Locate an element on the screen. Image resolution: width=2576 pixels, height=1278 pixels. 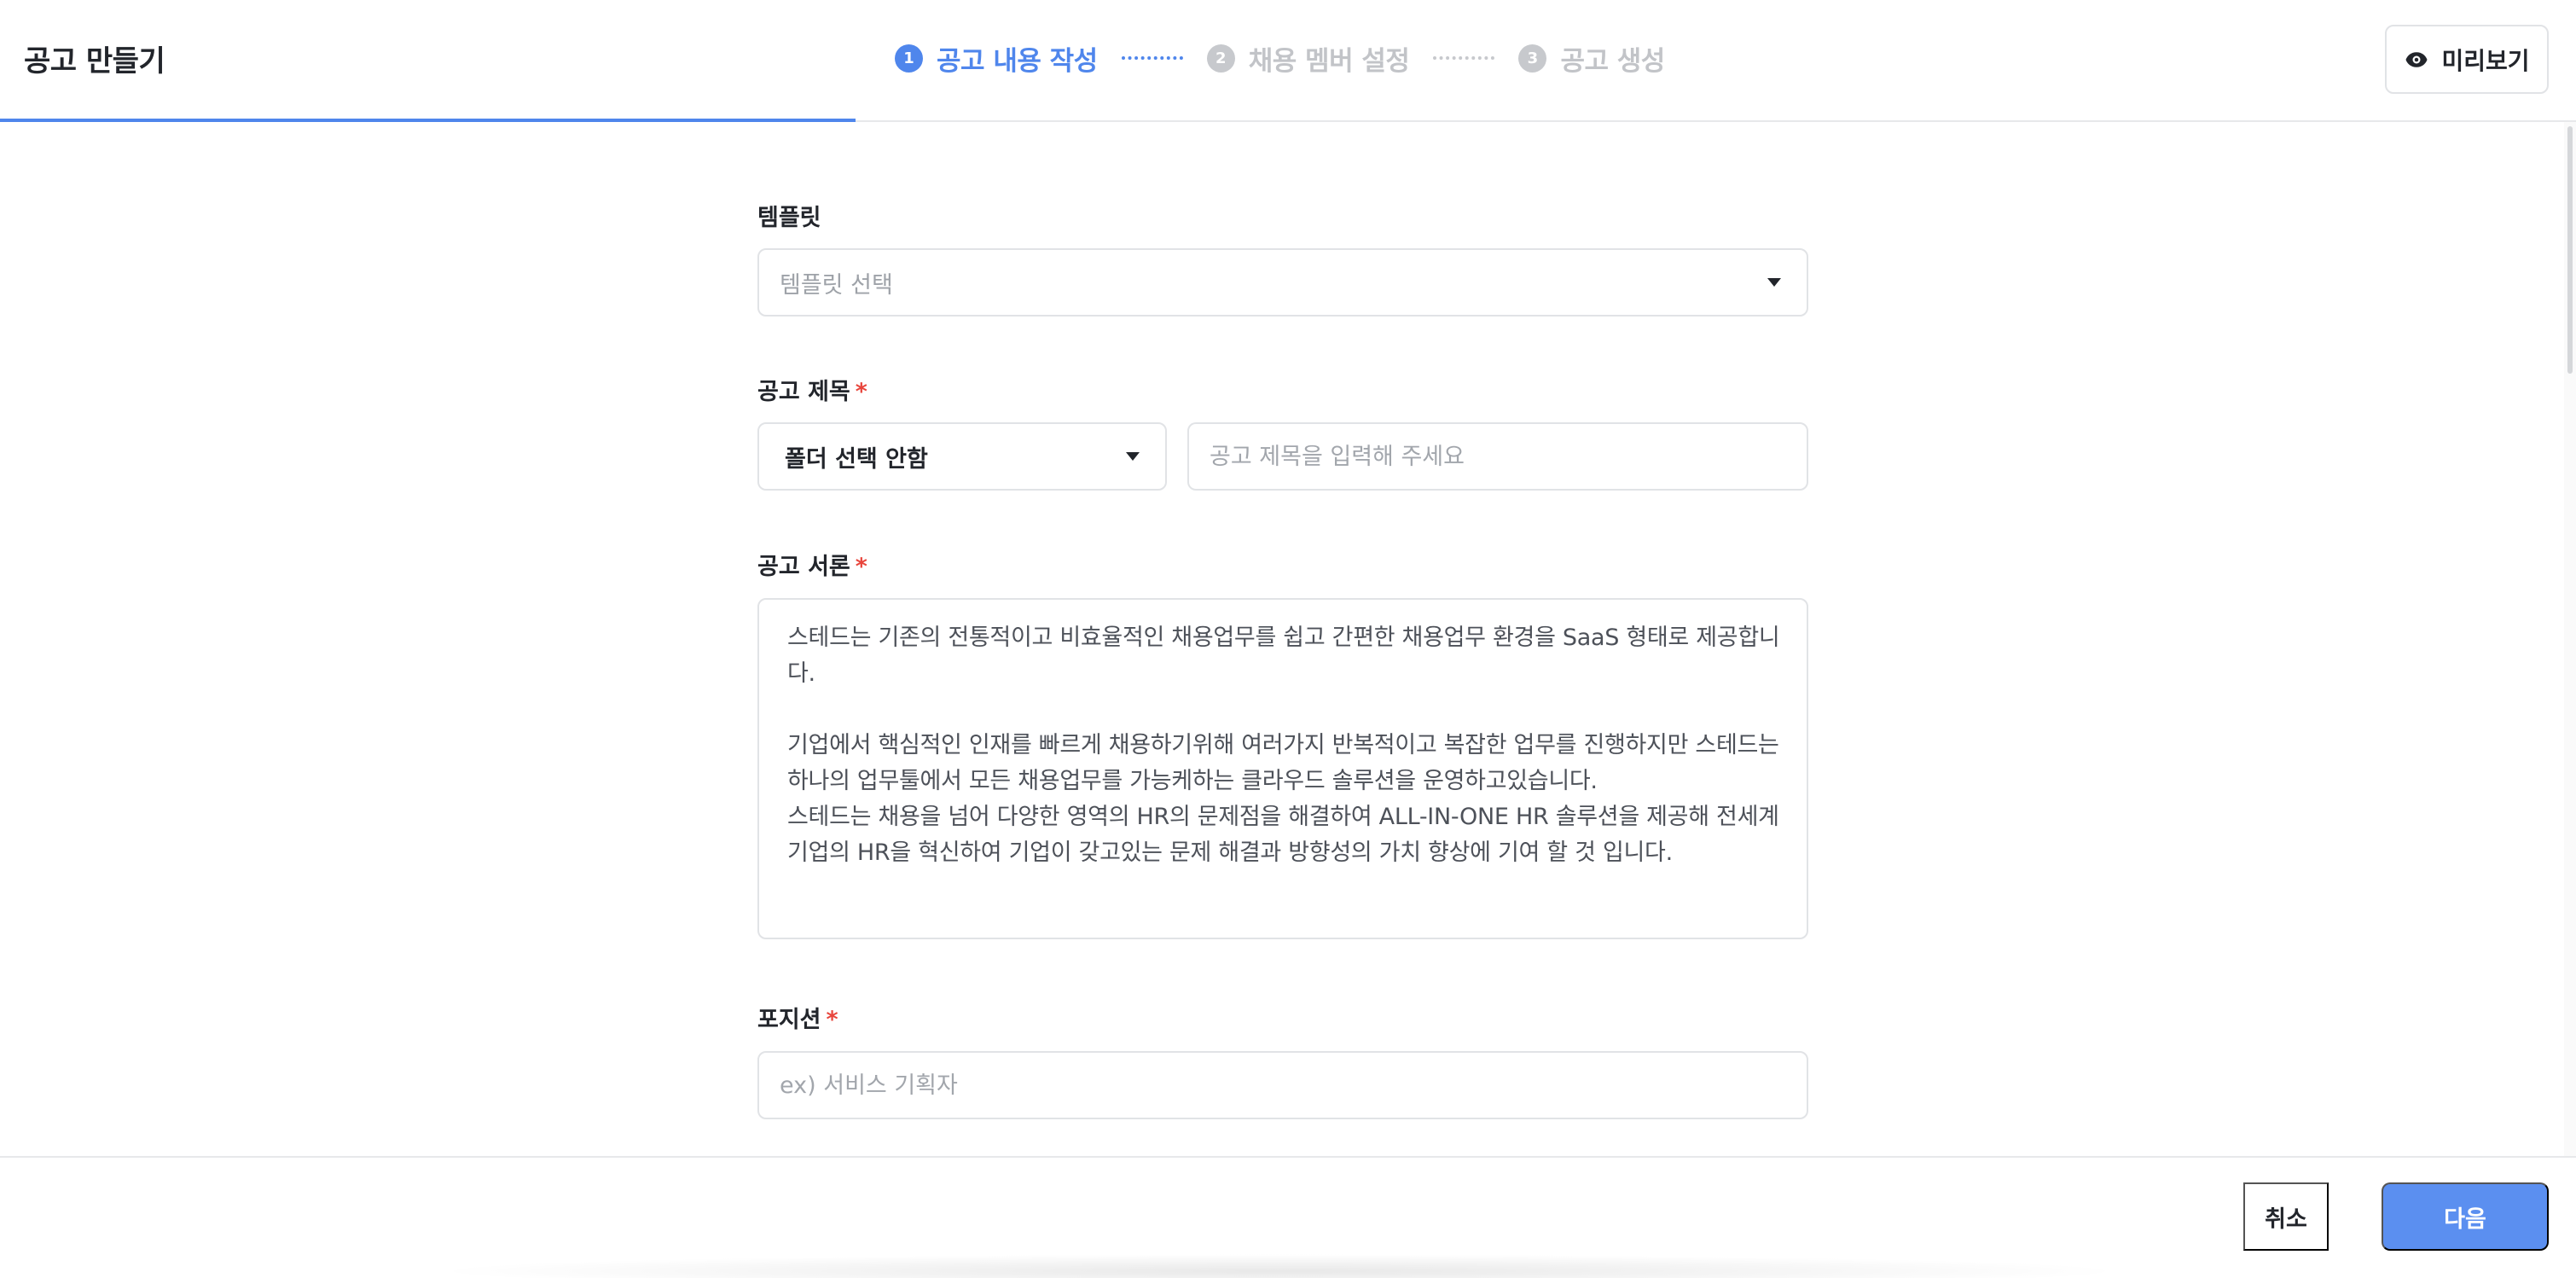
template-label-text: 템플릿 is located at coordinates (789, 218).